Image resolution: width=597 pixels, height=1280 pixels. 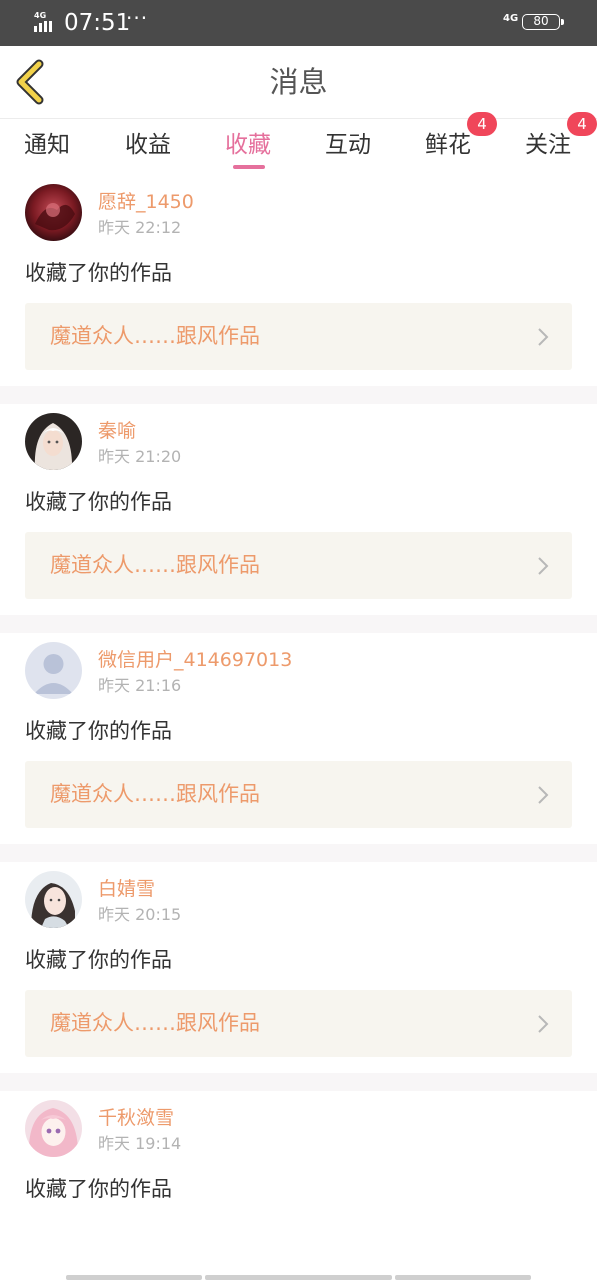 I want to click on timestamp: 昨天 22:12, so click(x=140, y=227).